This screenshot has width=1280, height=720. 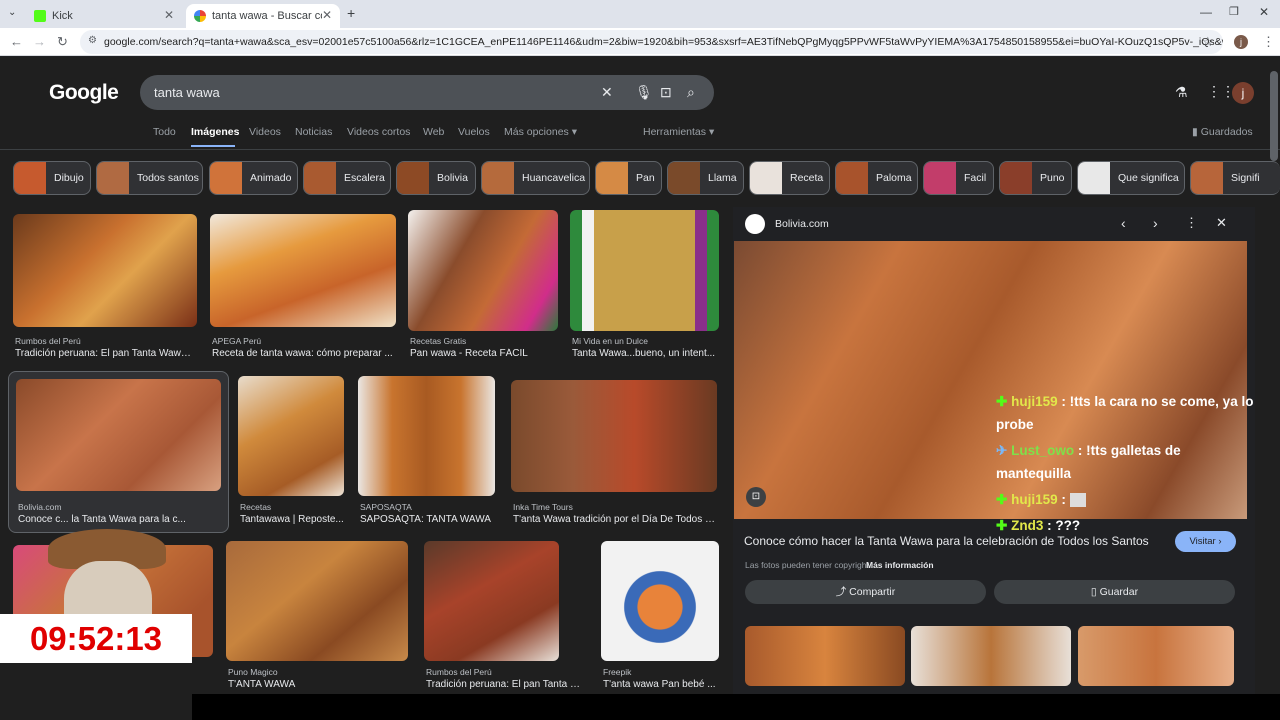 I want to click on tab-list-chevron-icon: ⌄, so click(x=12, y=12).